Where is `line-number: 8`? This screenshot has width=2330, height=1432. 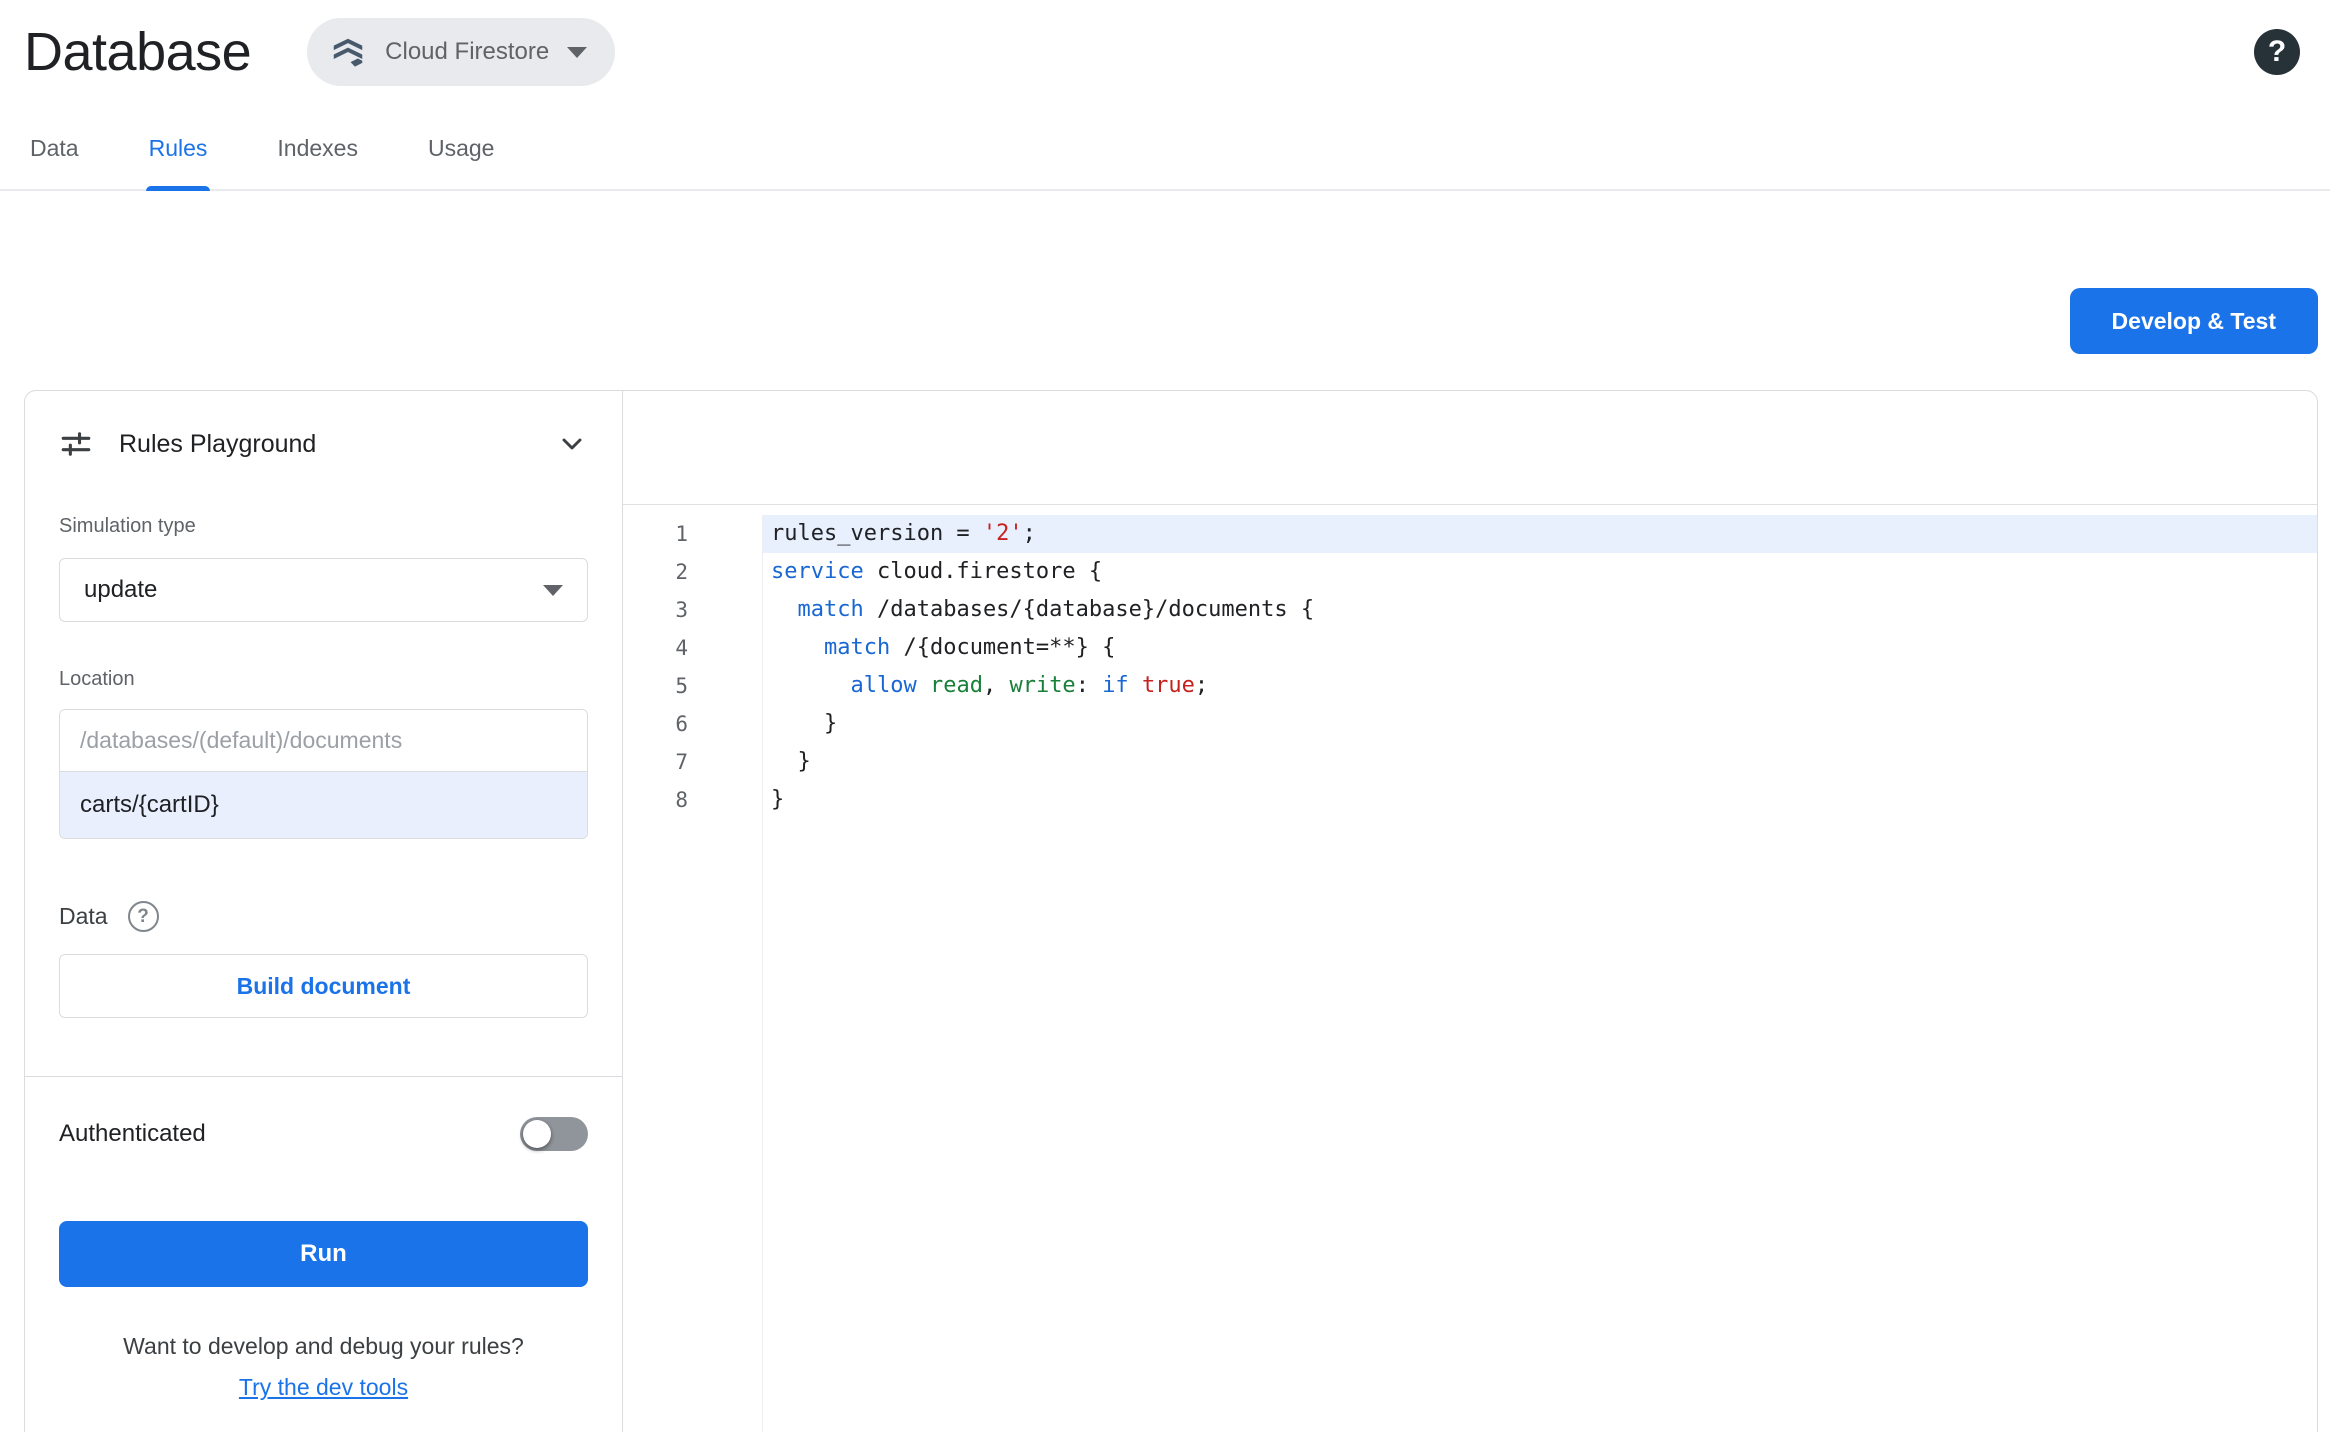 line-number: 8 is located at coordinates (681, 800).